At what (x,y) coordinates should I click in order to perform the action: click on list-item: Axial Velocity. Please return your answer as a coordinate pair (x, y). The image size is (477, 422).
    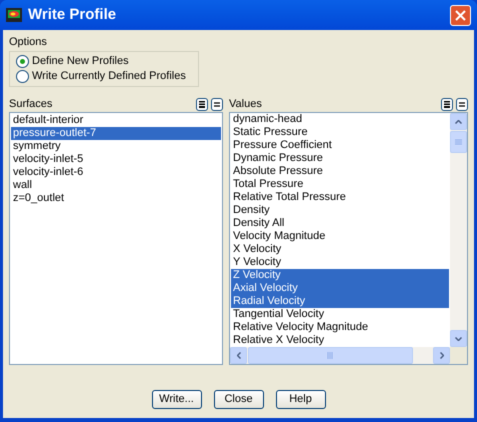
    Looking at the image, I should click on (340, 288).